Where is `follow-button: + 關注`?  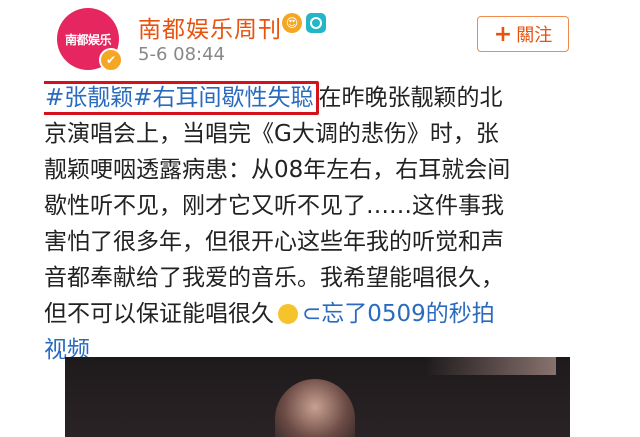
follow-button: + 關注 is located at coordinates (523, 34).